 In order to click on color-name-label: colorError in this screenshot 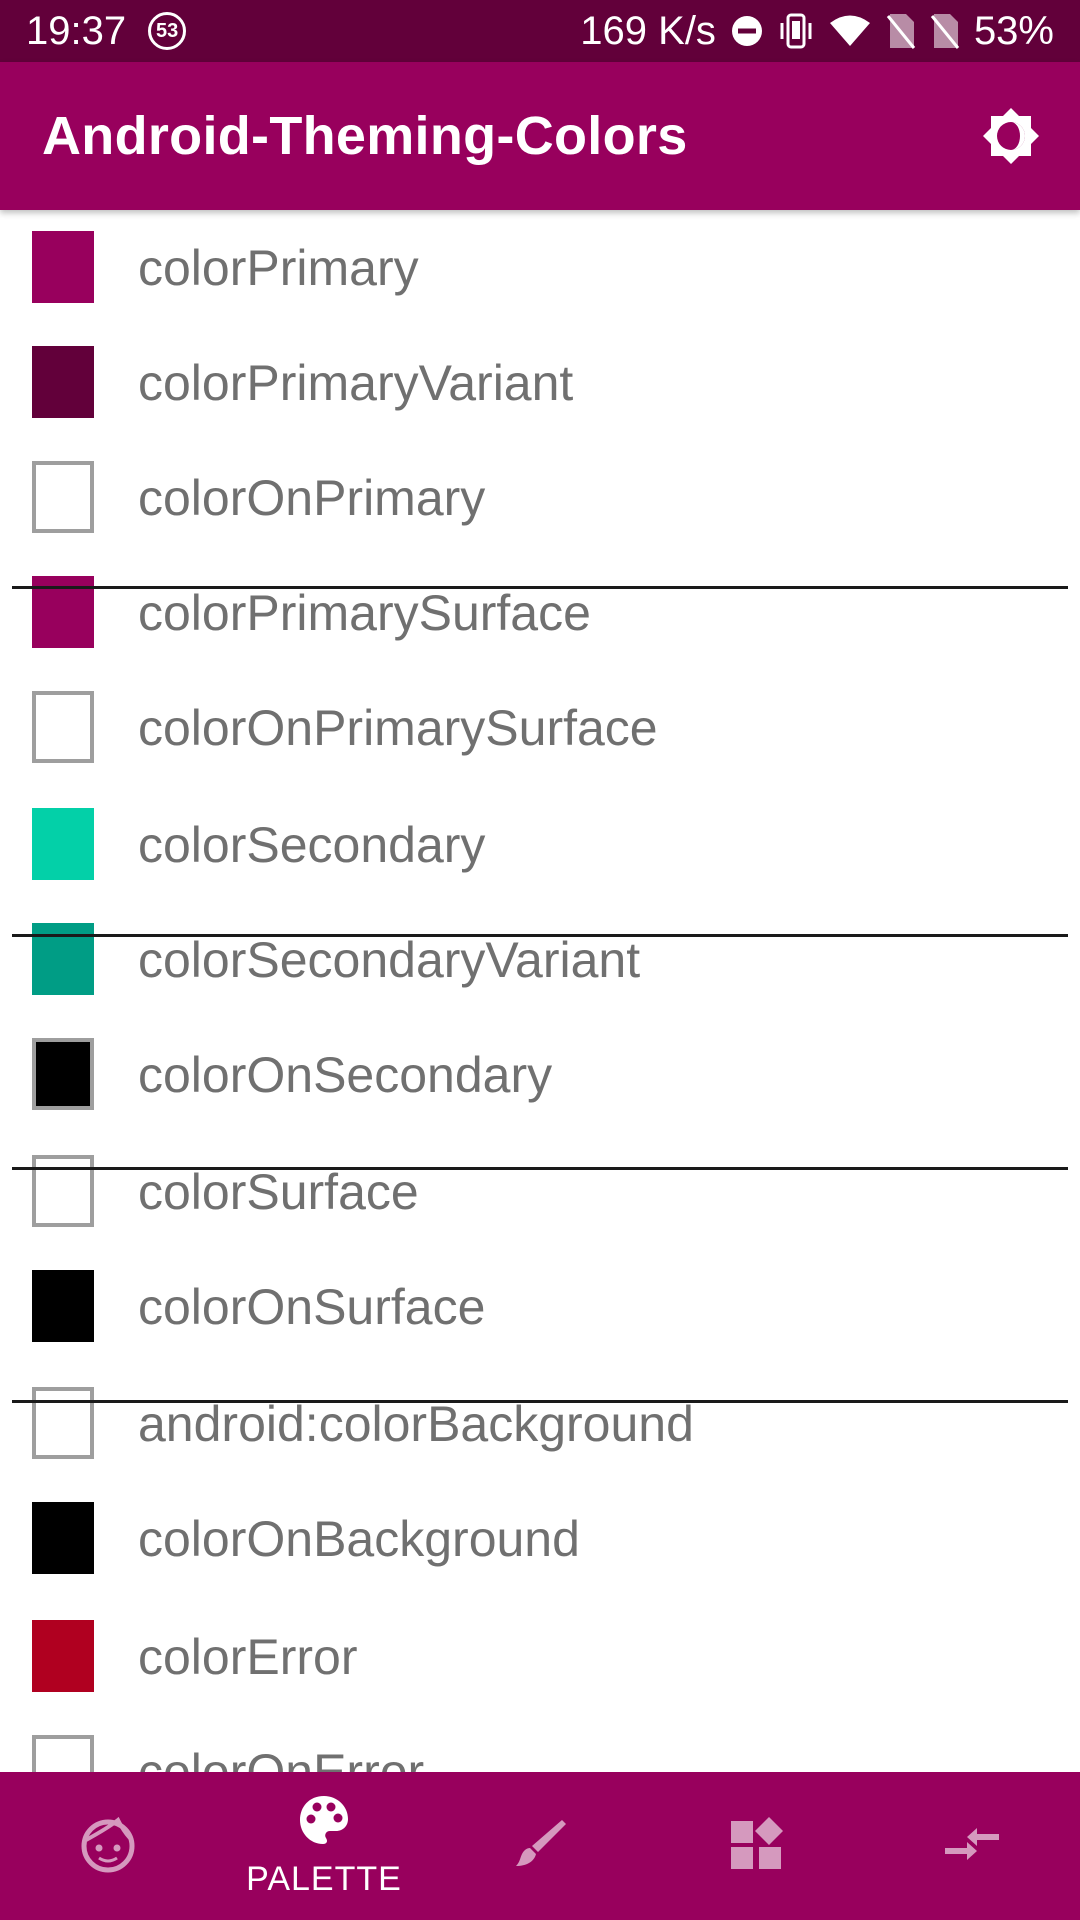, I will do `click(248, 1656)`.